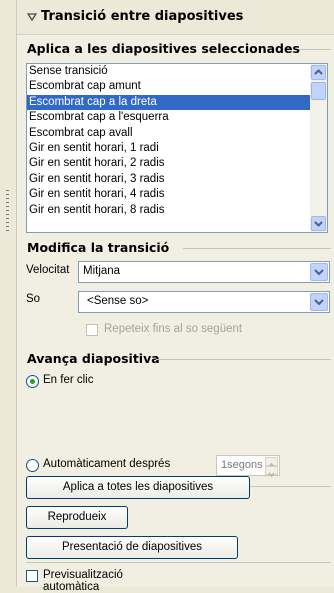  What do you see at coordinates (32, 465) in the screenshot?
I see `auto-radio` at bounding box center [32, 465].